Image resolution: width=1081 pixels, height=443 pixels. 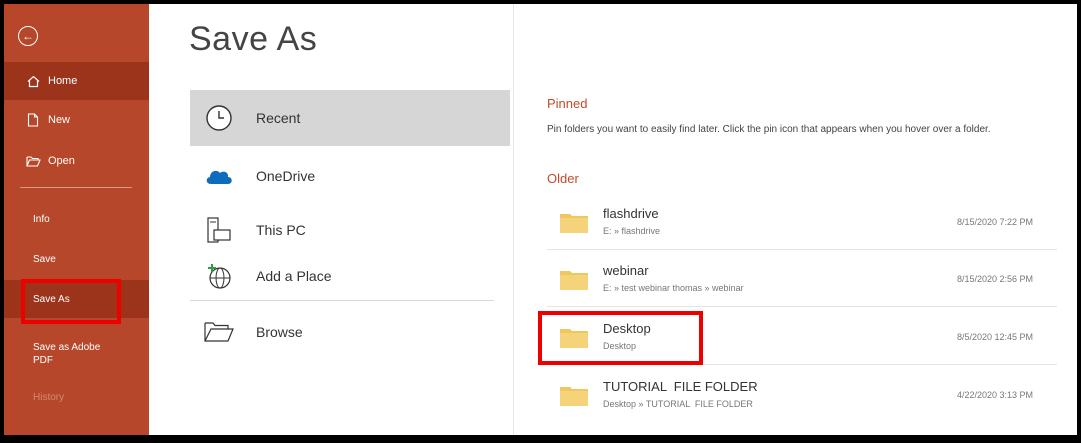 I want to click on locations-divider, so click(x=342, y=300).